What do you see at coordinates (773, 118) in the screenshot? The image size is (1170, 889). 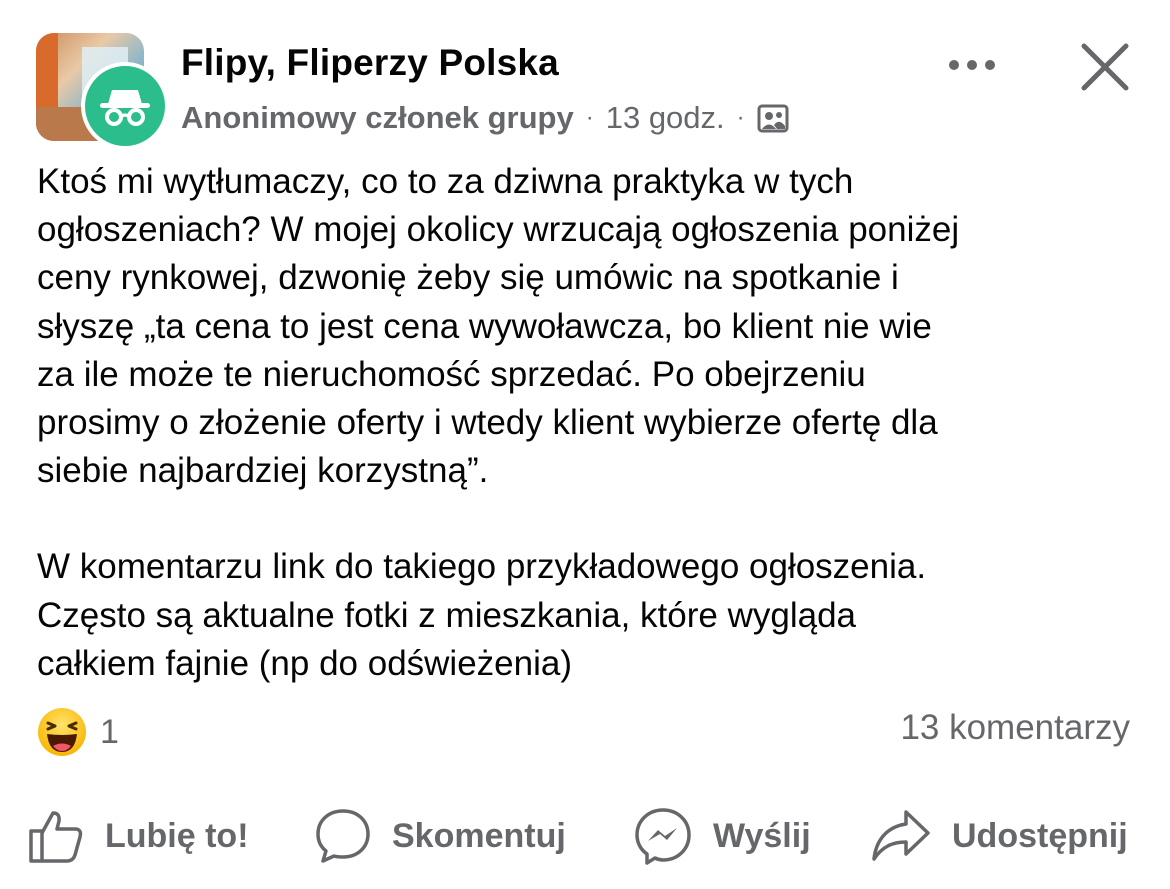 I see `group-members-icon` at bounding box center [773, 118].